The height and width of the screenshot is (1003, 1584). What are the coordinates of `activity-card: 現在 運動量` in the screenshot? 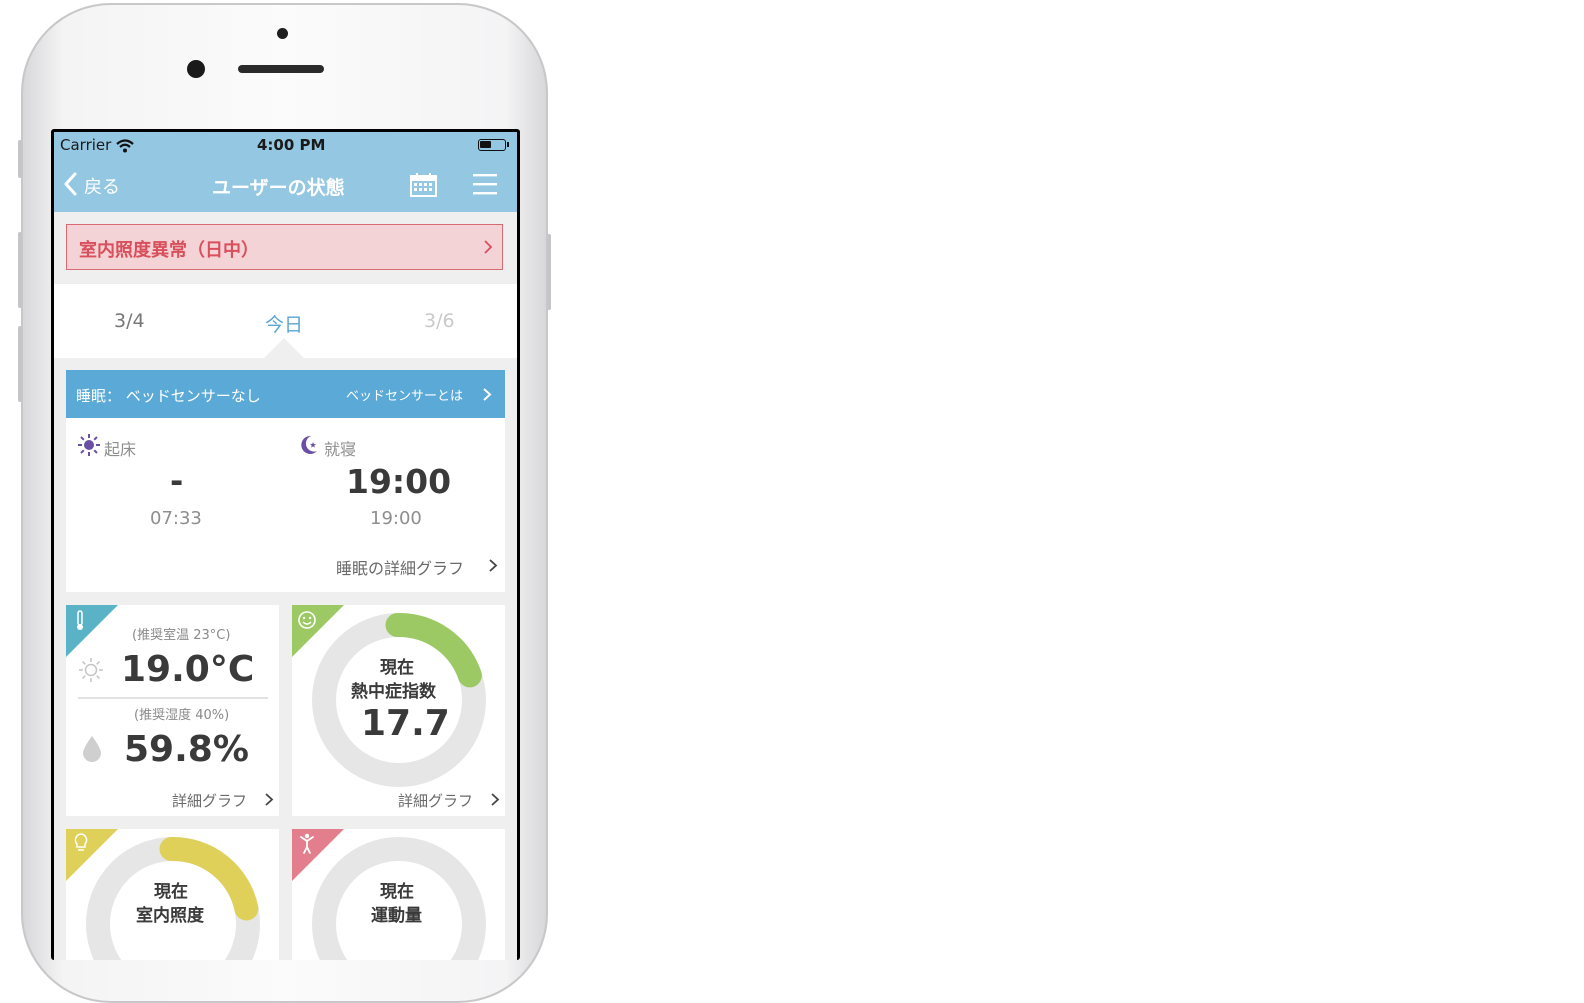 It's located at (398, 894).